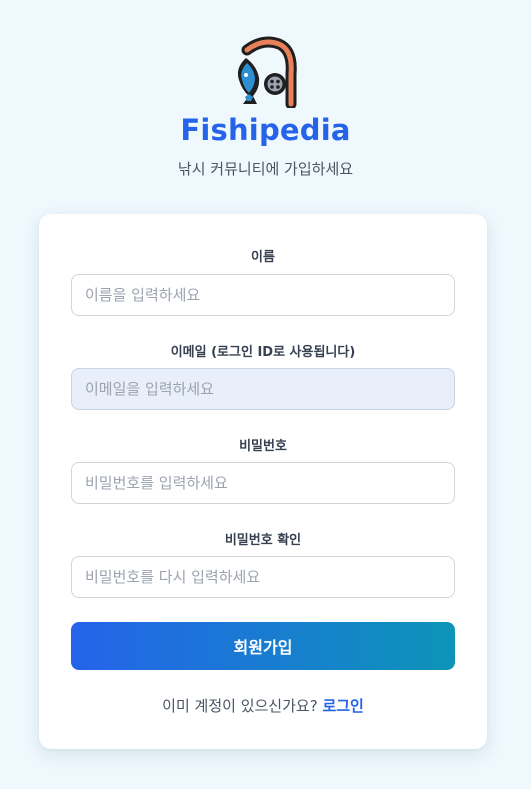 Image resolution: width=531 pixels, height=789 pixels. What do you see at coordinates (263, 352) in the screenshot?
I see `email-label: 이메일 (로그인 ID로 사용됩니다)` at bounding box center [263, 352].